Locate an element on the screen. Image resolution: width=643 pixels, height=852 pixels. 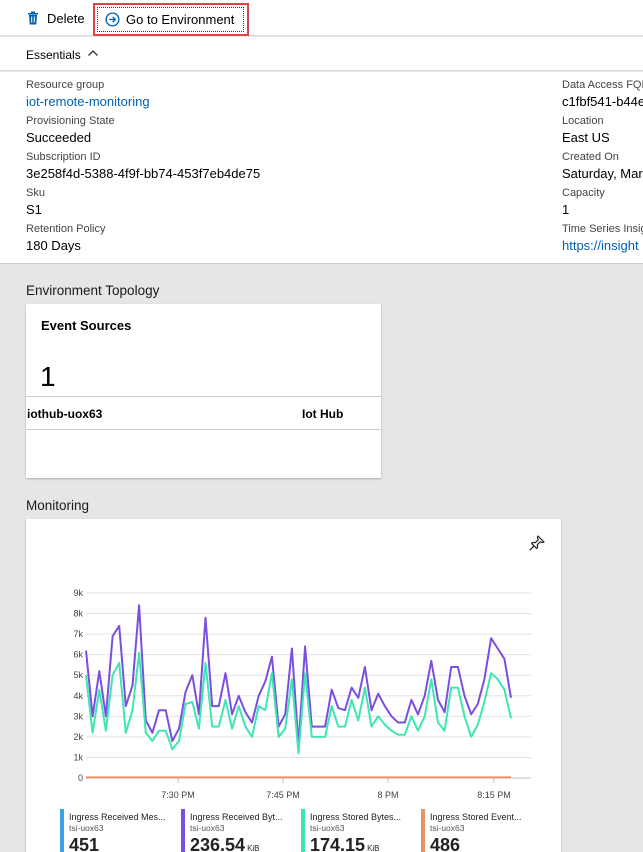
subscription-id-value: 3e258f4d-5388-4f9f-bb74-453f7eb4de75 is located at coordinates (143, 173).